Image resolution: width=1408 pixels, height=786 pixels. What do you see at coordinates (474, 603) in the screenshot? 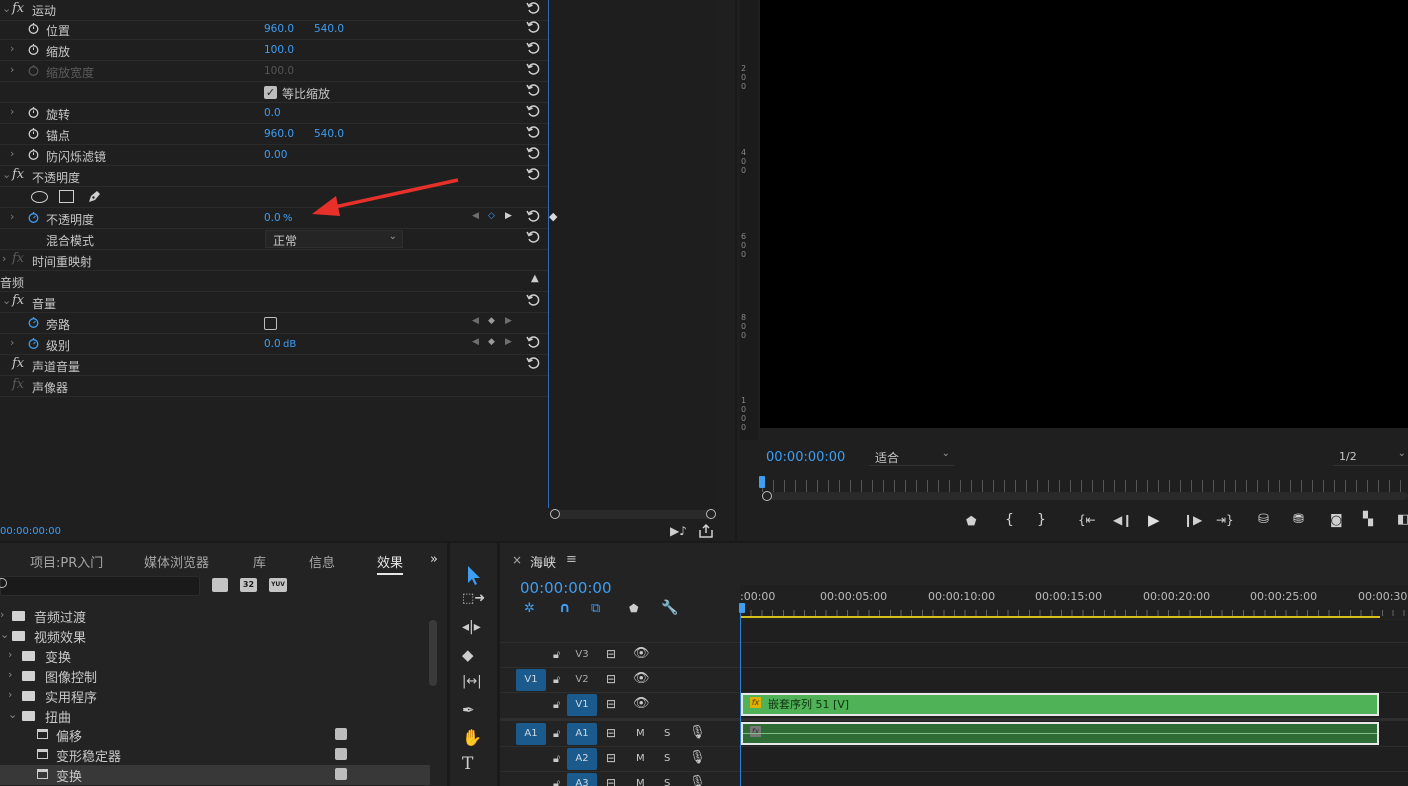
I see `track-select-tool-icon: ⬚➜` at bounding box center [474, 603].